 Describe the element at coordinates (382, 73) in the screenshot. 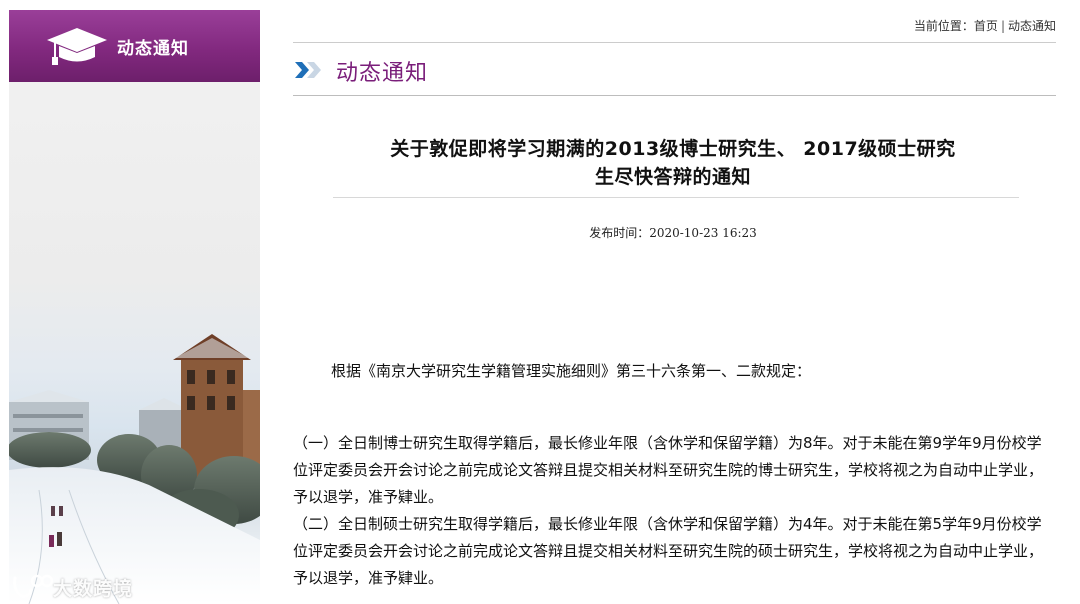

I see `section-title: 动态通知` at that location.